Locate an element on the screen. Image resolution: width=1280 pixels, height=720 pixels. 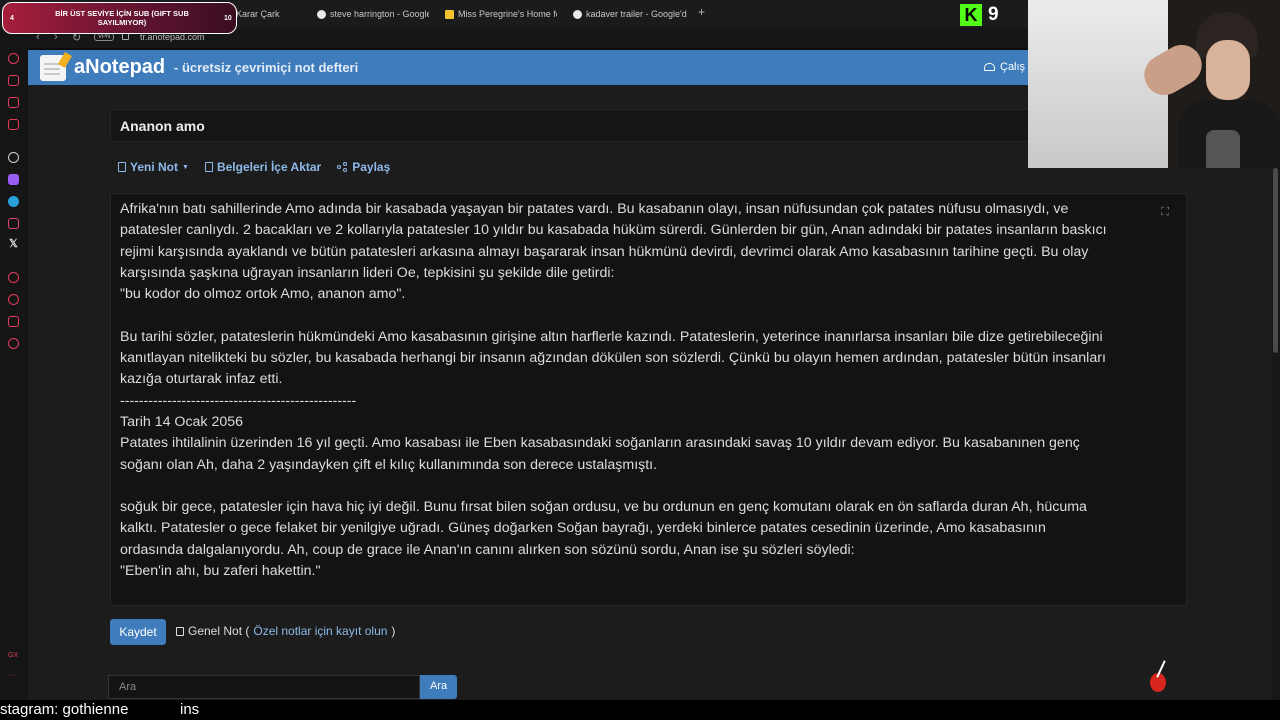
browser-tab: steve harrington - Google is located at coordinates (373, 14).